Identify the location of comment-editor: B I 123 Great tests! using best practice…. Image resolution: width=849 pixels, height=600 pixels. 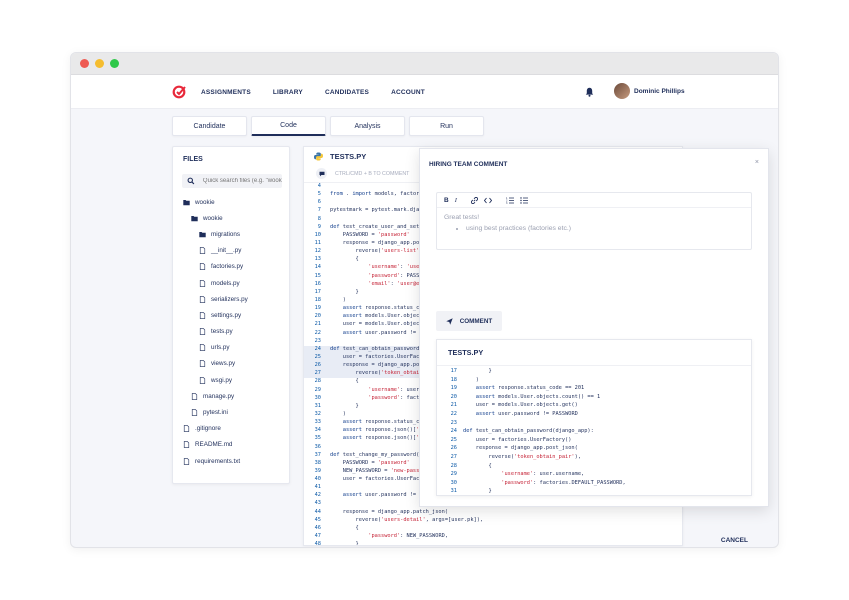
(594, 221).